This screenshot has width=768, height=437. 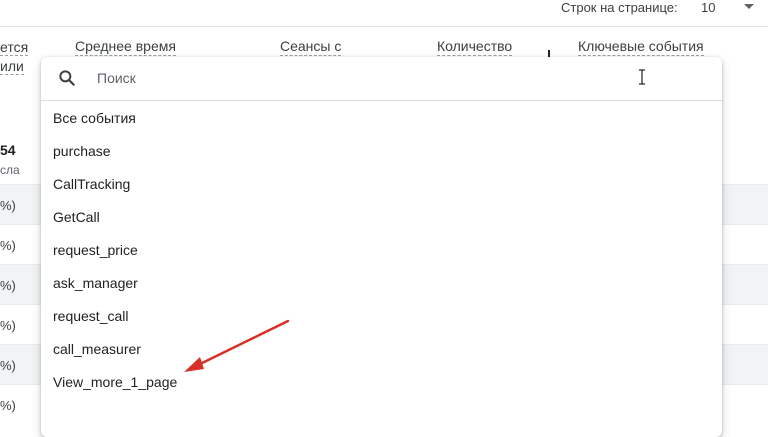 What do you see at coordinates (76, 217) in the screenshot?
I see `menu-item-getcall: GetCall` at bounding box center [76, 217].